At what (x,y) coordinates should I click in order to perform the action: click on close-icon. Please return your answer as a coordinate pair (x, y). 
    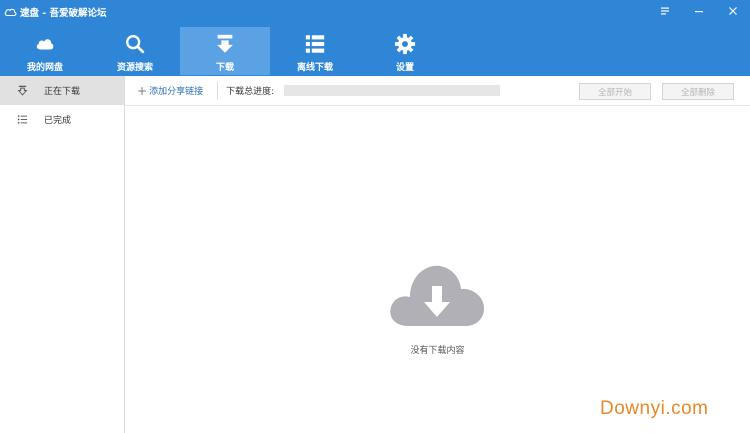
    Looking at the image, I should click on (733, 11).